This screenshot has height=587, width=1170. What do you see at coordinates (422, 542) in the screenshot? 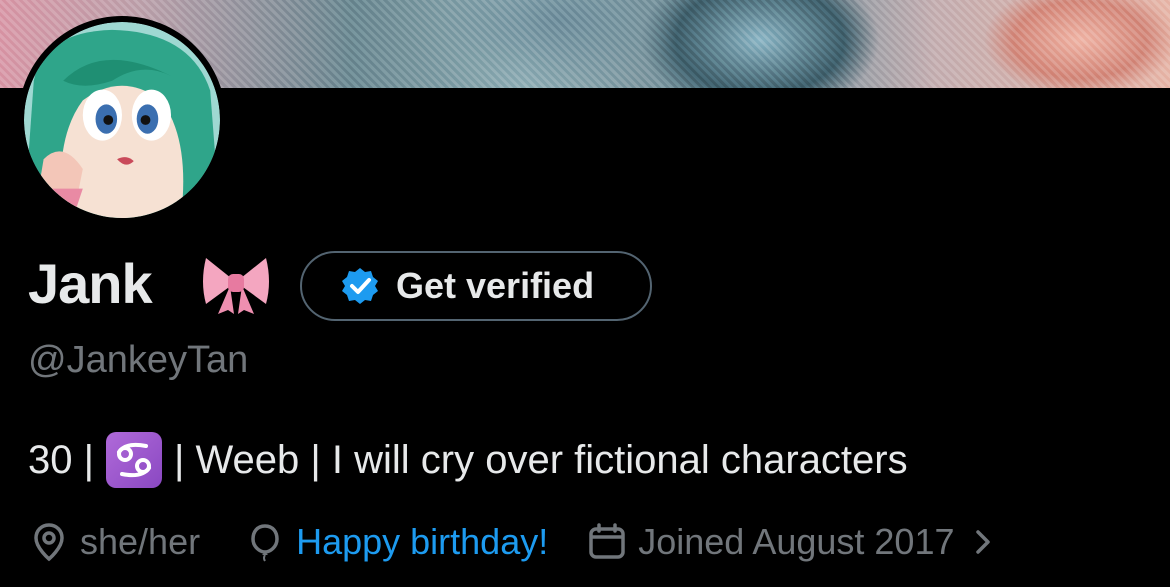
I see `birthday-text: Happy birthday!` at bounding box center [422, 542].